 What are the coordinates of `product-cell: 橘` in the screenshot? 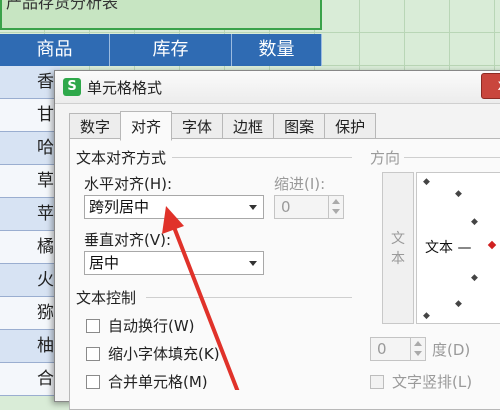 It's located at (30, 247).